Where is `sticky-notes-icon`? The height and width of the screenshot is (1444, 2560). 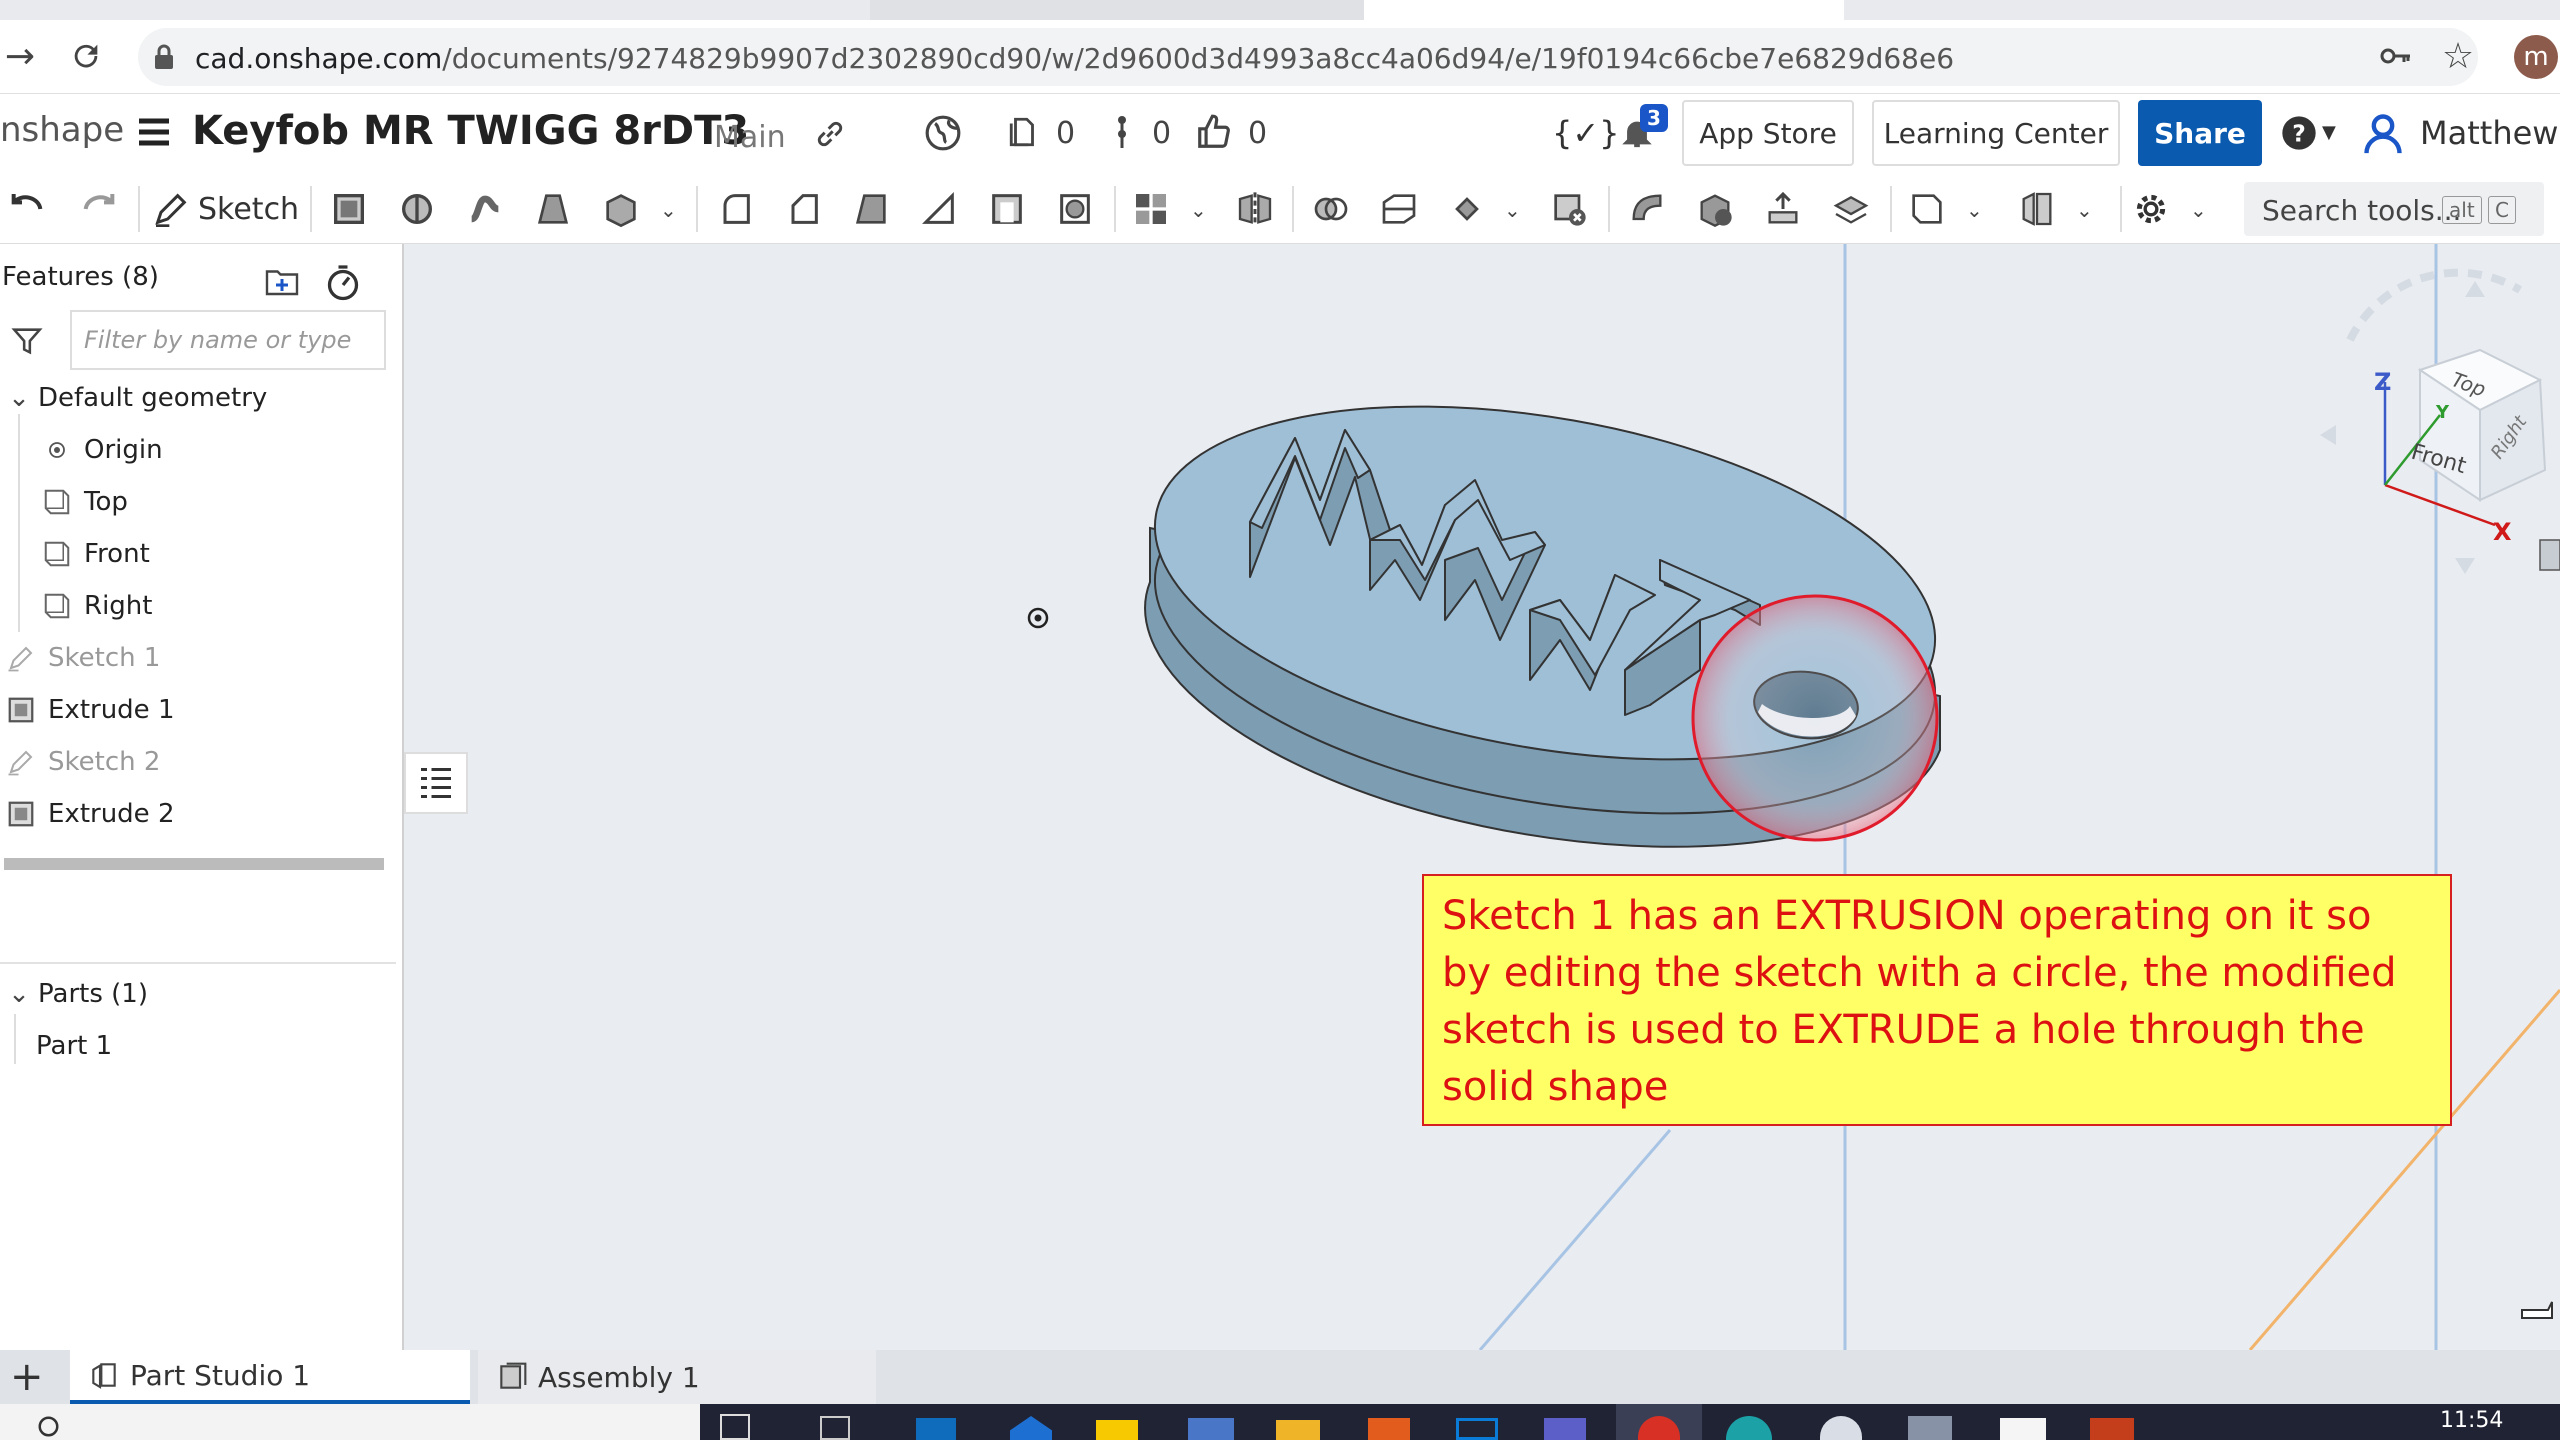 sticky-notes-icon is located at coordinates (1117, 1430).